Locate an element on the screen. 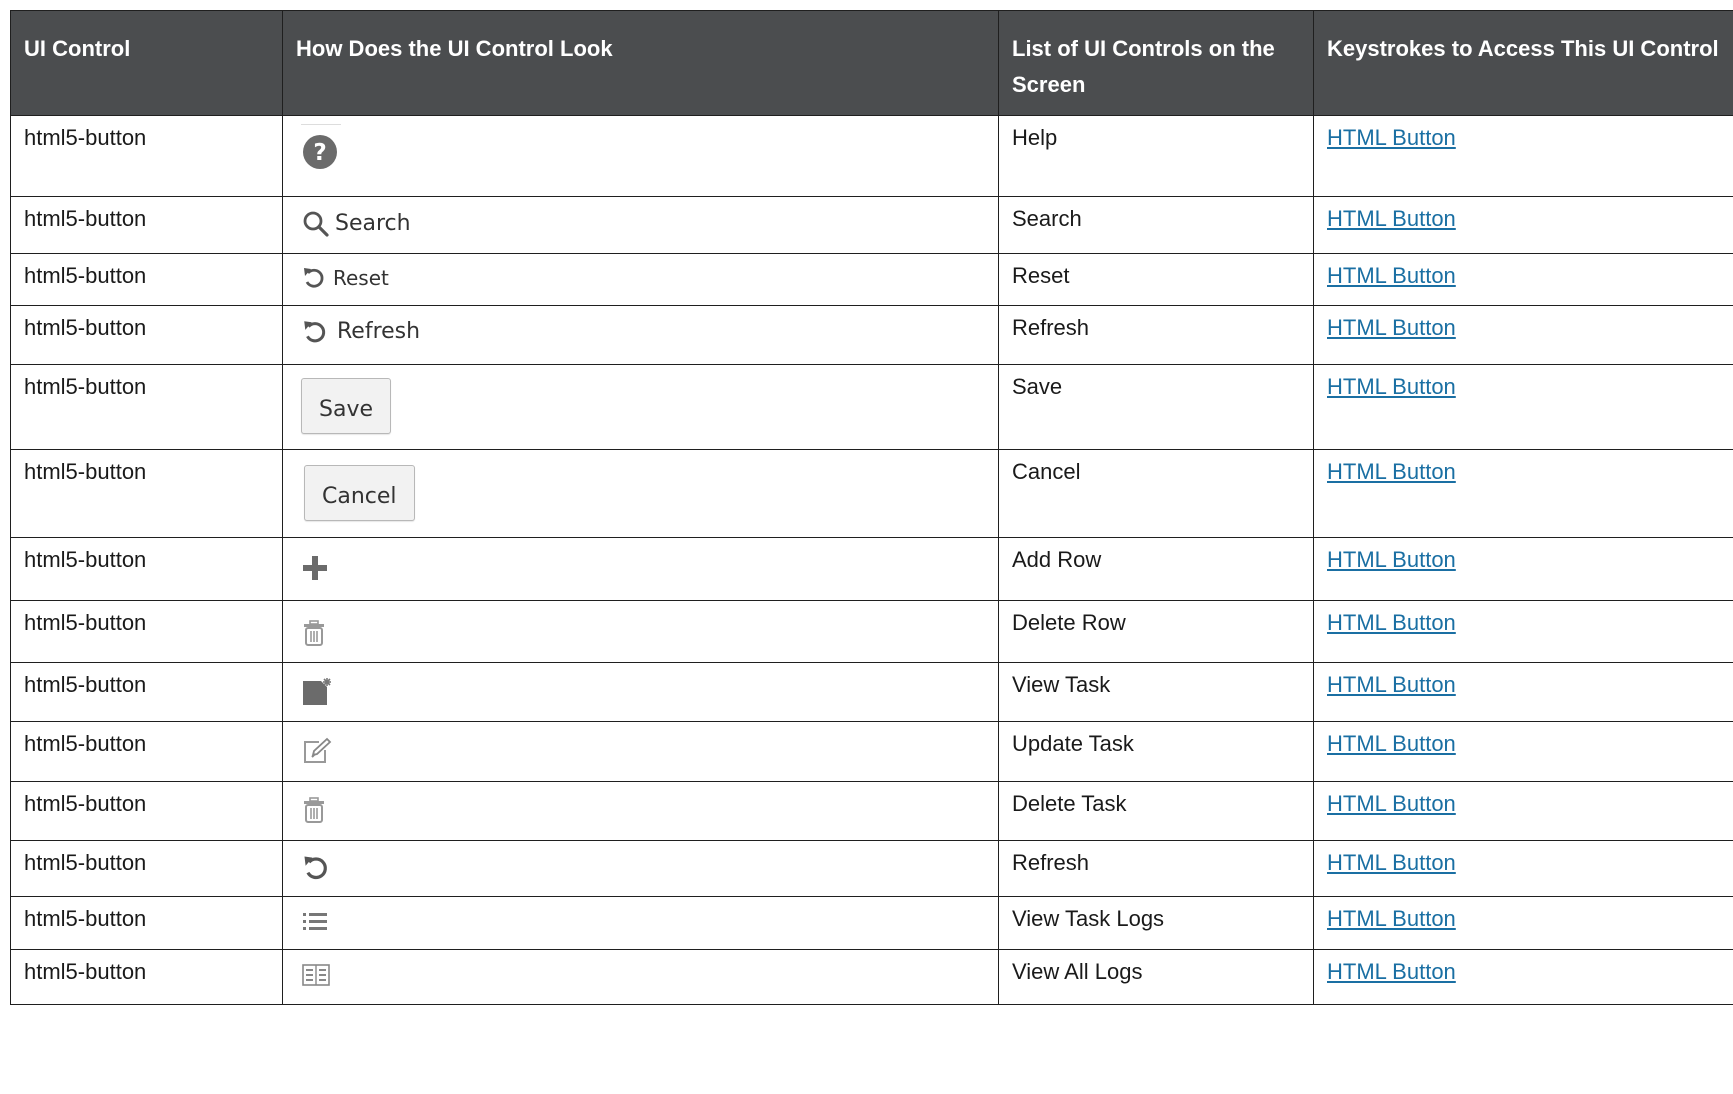 Image resolution: width=1733 pixels, height=1094 pixels. header-control-look: How Does the UI Control Look is located at coordinates (640, 63).